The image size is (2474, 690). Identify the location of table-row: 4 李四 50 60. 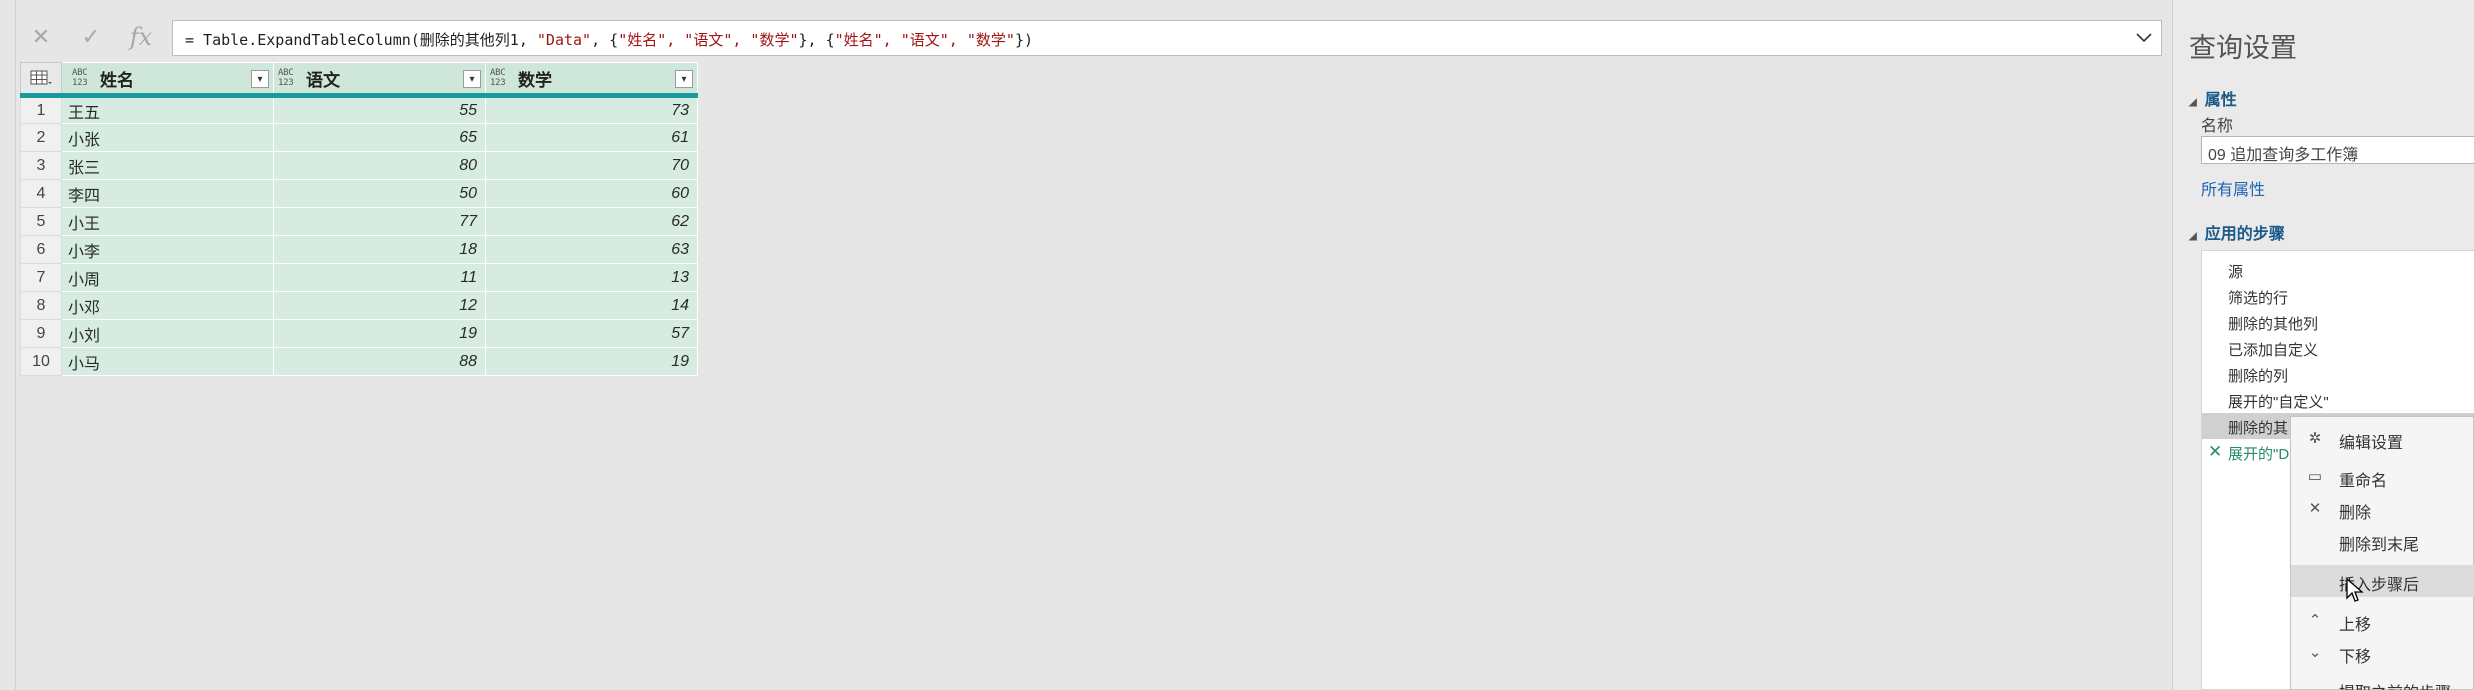
(359, 193).